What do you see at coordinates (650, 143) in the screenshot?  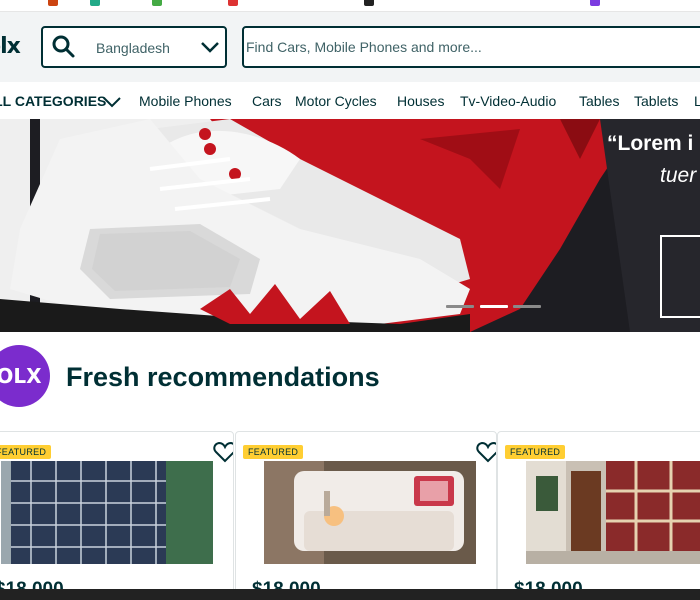 I see `banner-quote-line1: “Lorem i` at bounding box center [650, 143].